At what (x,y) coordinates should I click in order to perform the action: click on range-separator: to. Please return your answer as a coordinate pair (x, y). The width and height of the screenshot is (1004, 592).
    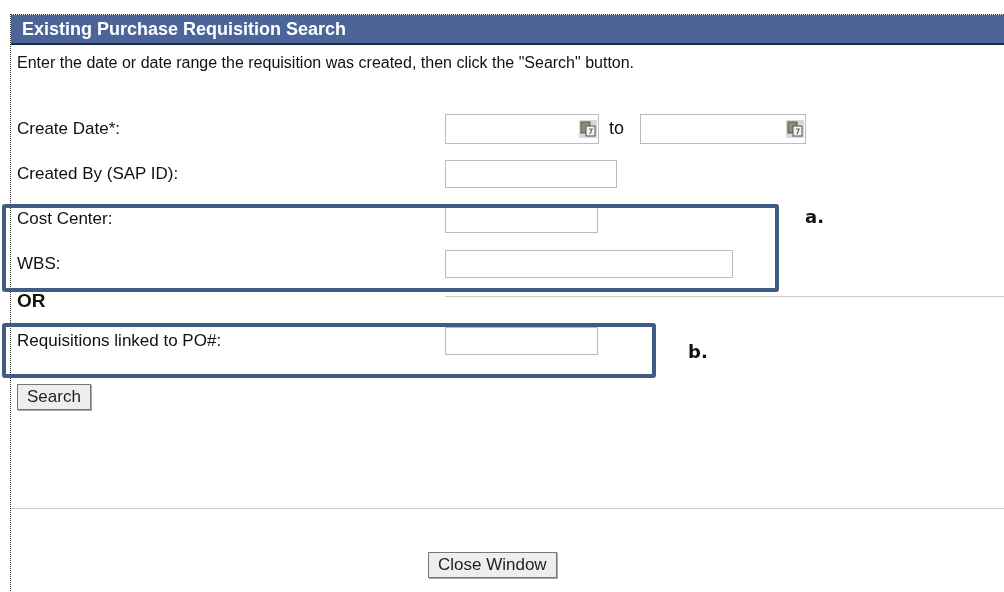
    Looking at the image, I should click on (616, 128).